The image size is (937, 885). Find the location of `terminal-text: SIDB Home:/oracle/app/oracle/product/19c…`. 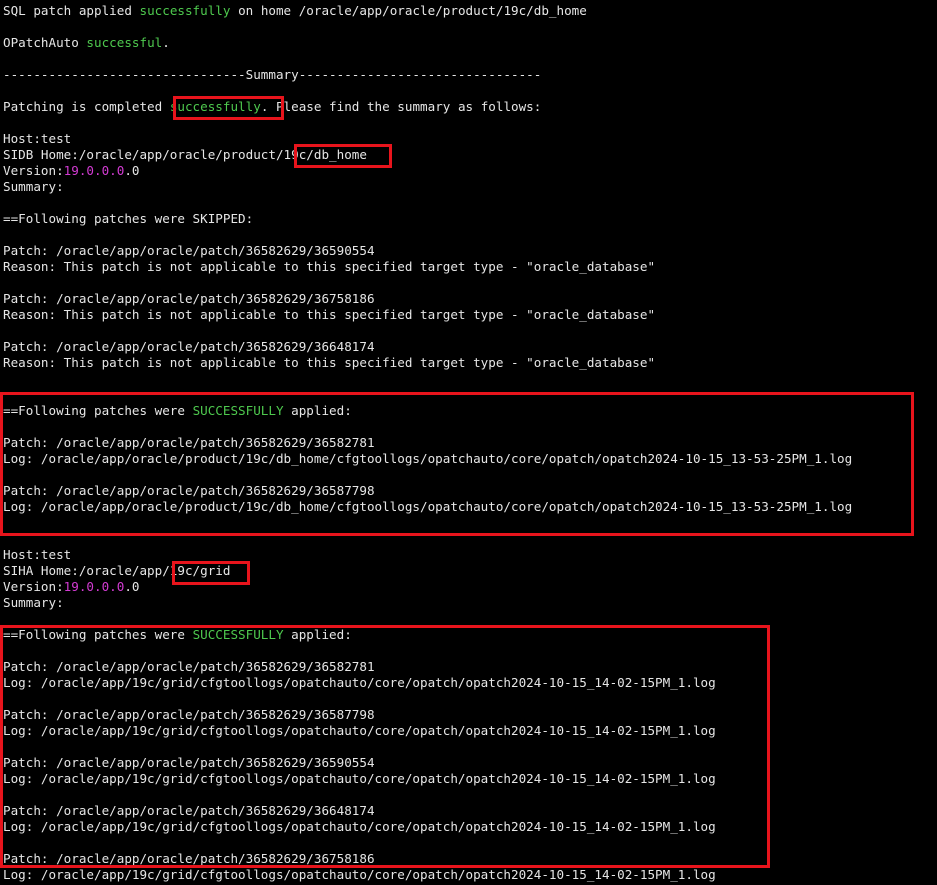

terminal-text: SIDB Home:/oracle/app/oracle/product/19c… is located at coordinates (185, 154).